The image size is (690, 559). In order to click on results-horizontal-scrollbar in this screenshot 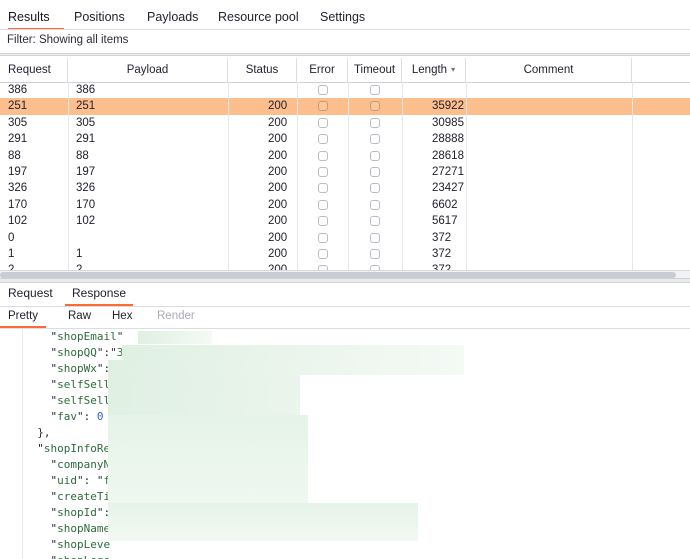, I will do `click(345, 274)`.